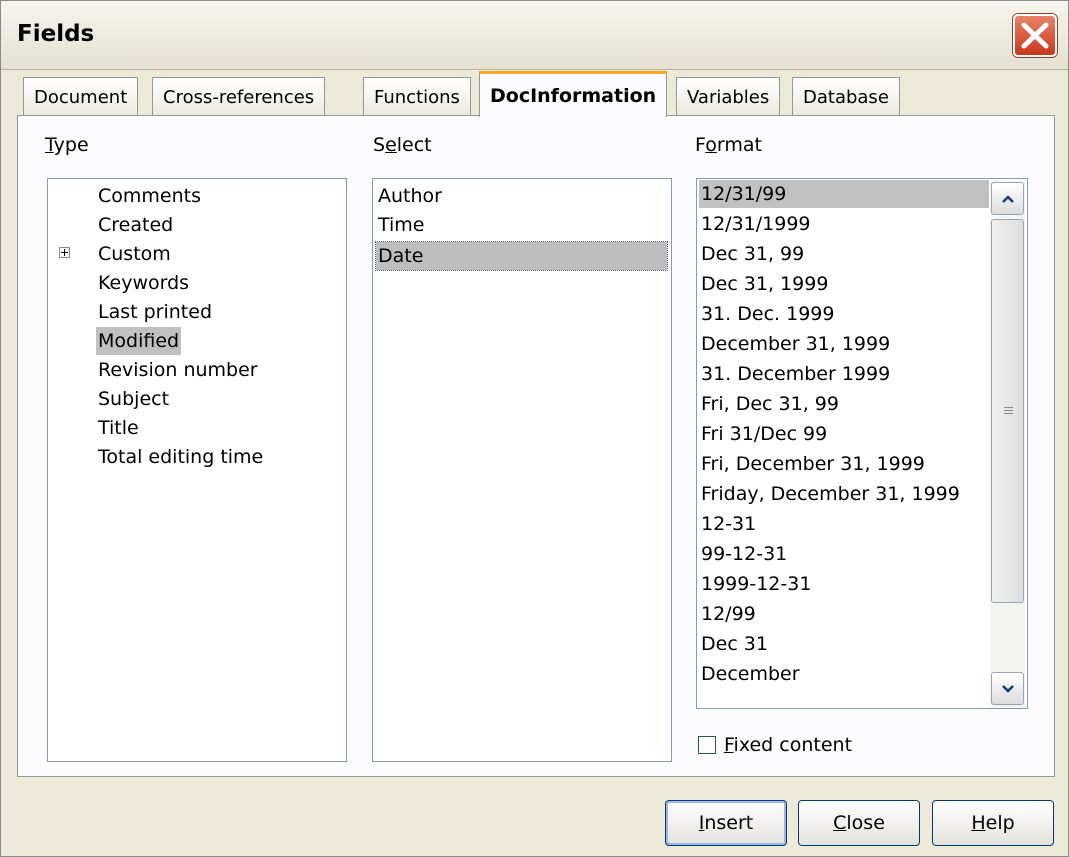  What do you see at coordinates (534, 35) in the screenshot?
I see `title-bar: Fields` at bounding box center [534, 35].